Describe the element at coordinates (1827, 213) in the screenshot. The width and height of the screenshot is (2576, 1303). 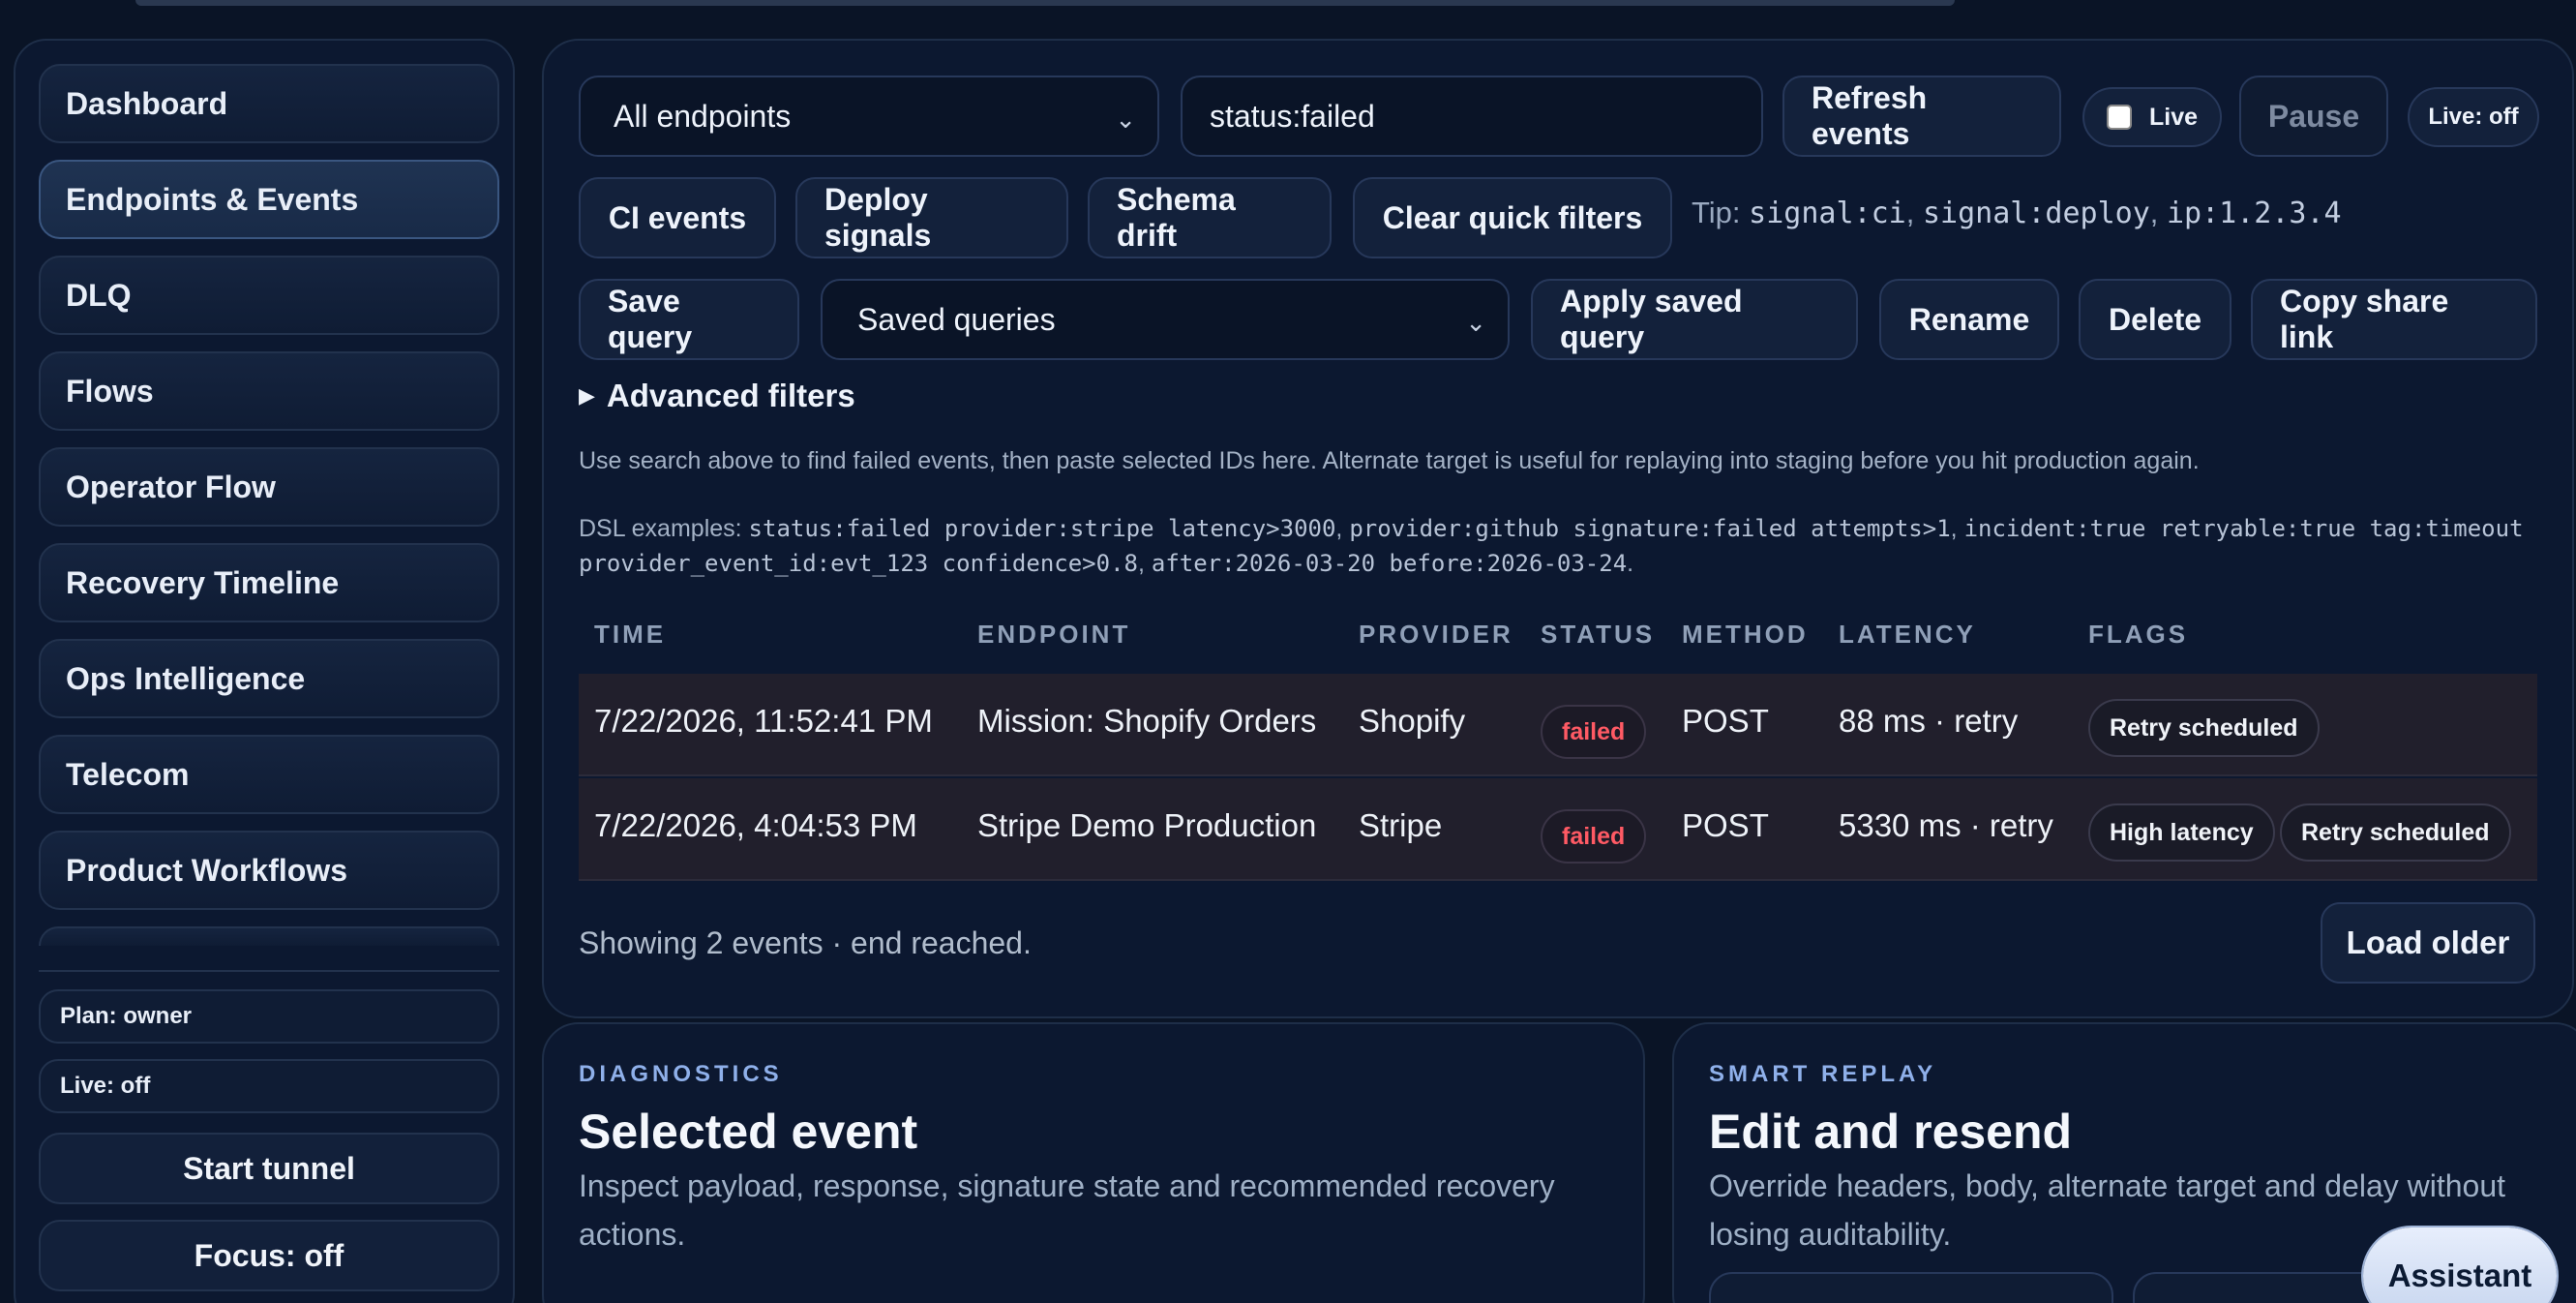
I see `tip-code-ci: signal:ci` at that location.